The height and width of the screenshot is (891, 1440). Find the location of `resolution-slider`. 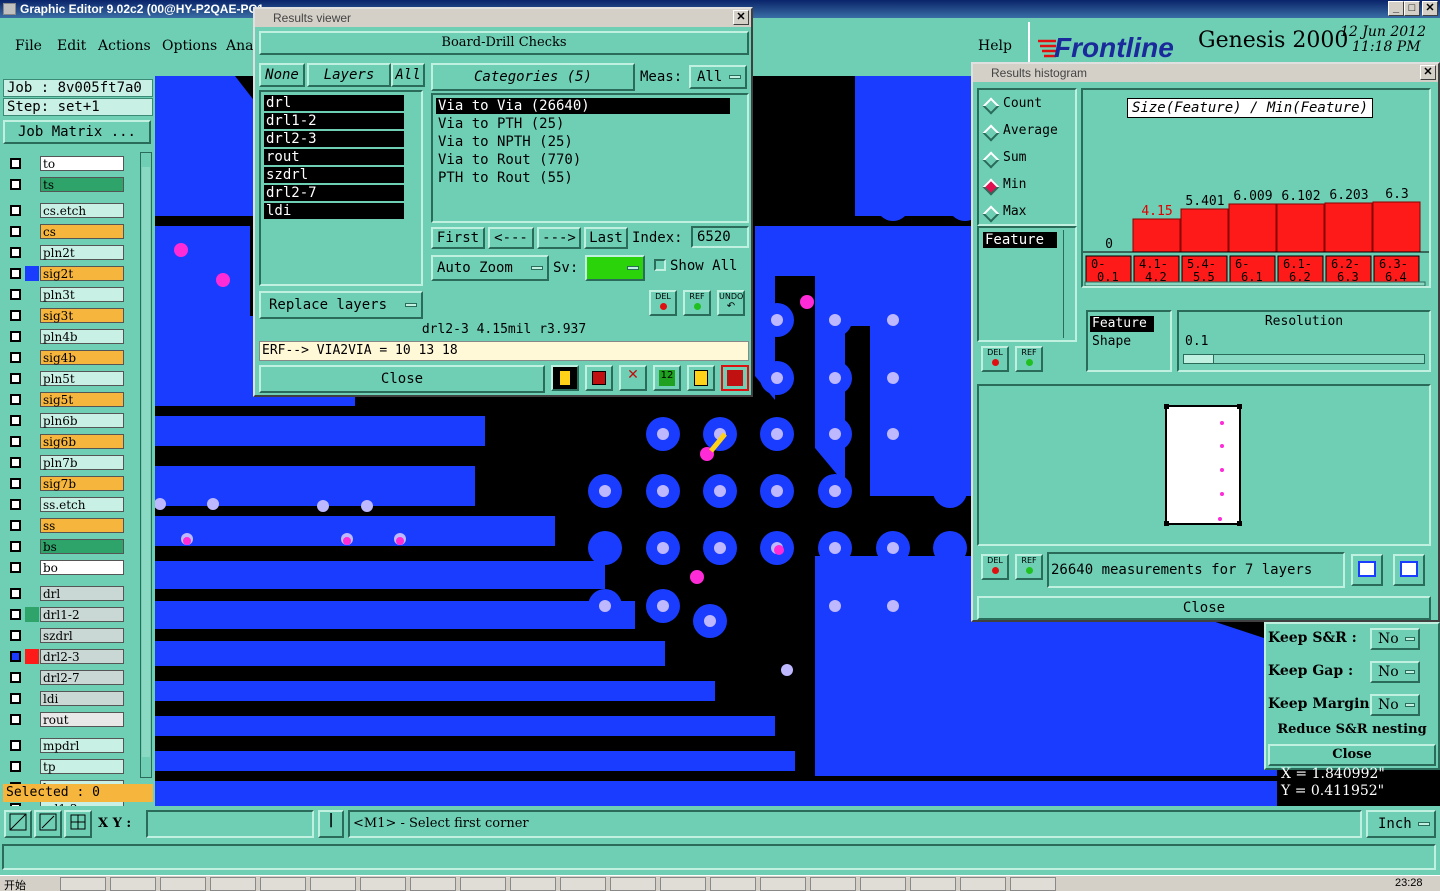

resolution-slider is located at coordinates (1304, 359).